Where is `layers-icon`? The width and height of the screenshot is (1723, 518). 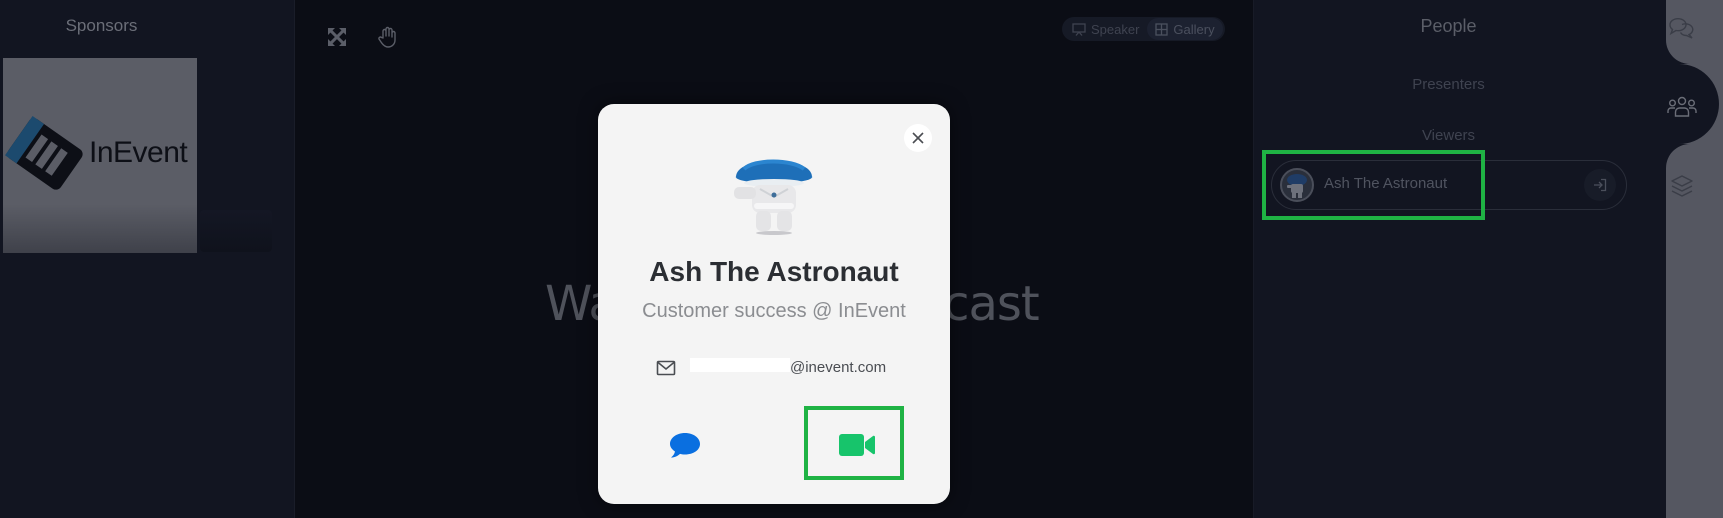 layers-icon is located at coordinates (1682, 186).